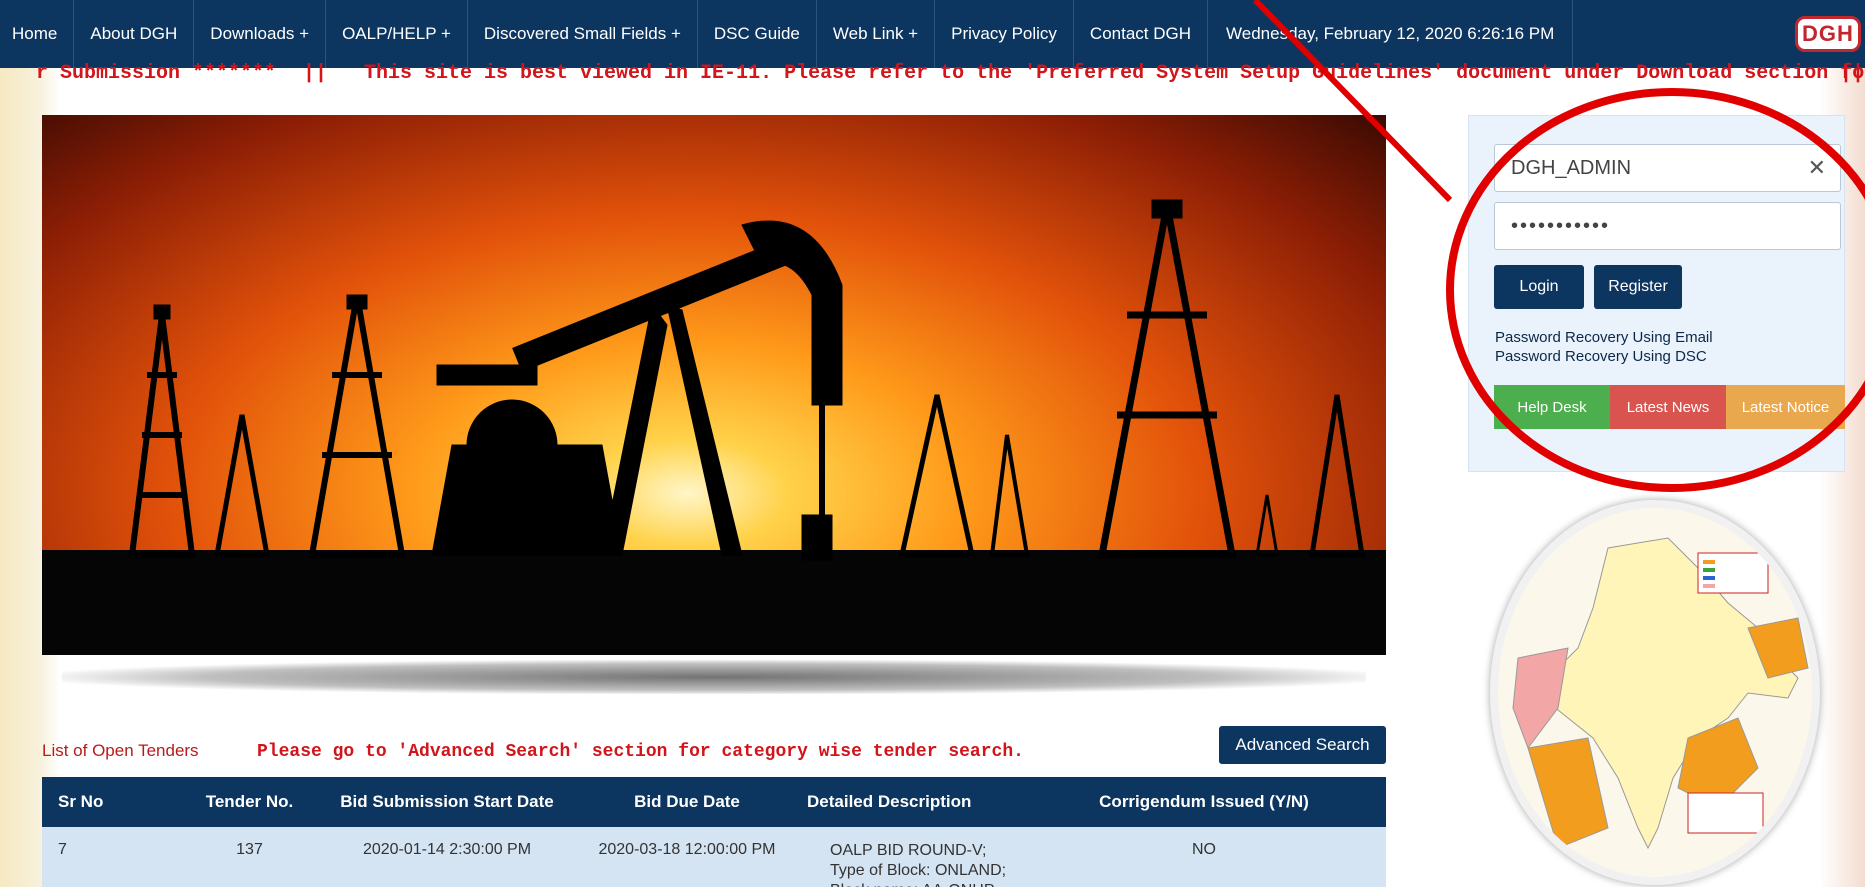  What do you see at coordinates (1601, 356) in the screenshot?
I see `password-recovery-dsc-link: Password Recovery Using DSC` at bounding box center [1601, 356].